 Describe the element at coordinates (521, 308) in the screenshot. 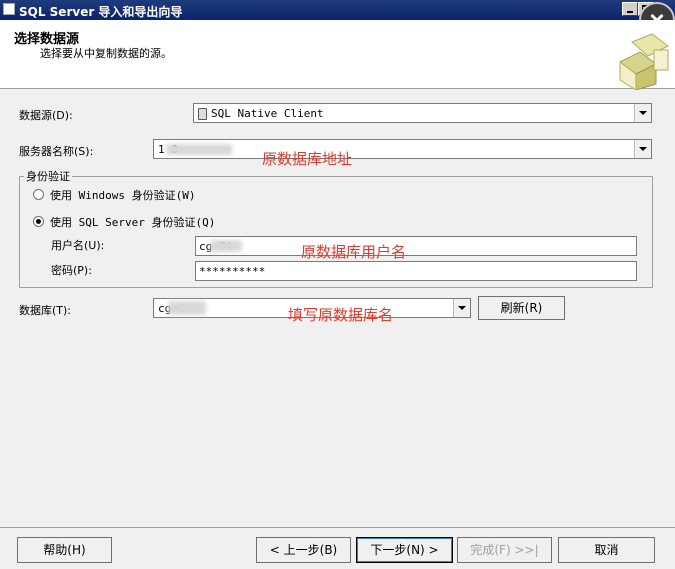

I see `refresh-button: 刷新(R)` at that location.